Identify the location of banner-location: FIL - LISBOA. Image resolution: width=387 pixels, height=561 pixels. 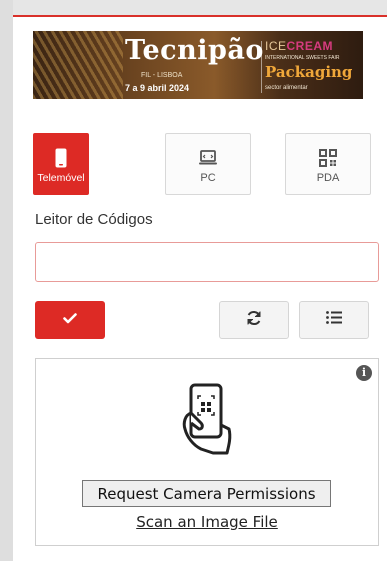
(162, 75).